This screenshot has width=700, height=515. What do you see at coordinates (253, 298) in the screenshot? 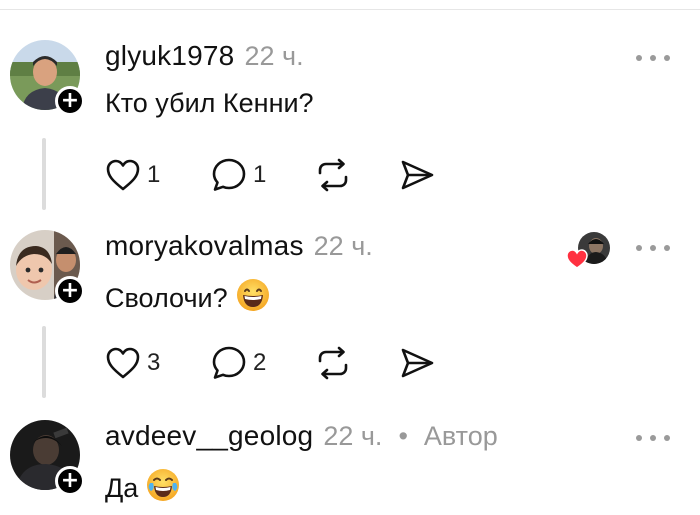
I see `grinning-face-emoji` at bounding box center [253, 298].